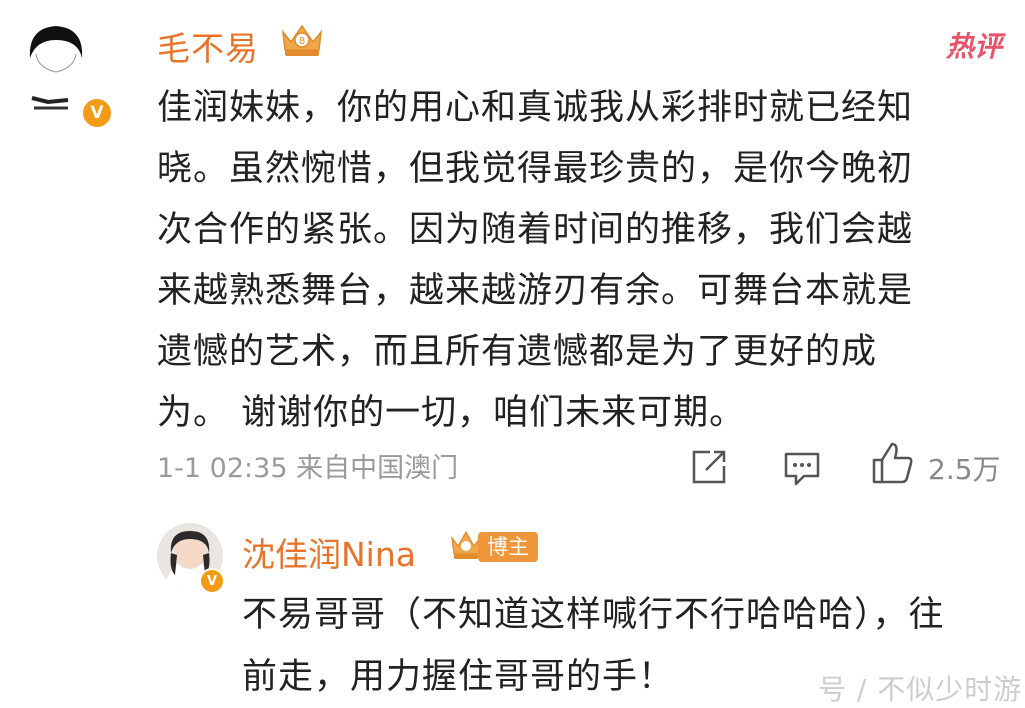 Image resolution: width=1025 pixels, height=708 pixels. What do you see at coordinates (709, 467) in the screenshot?
I see `share-icon` at bounding box center [709, 467].